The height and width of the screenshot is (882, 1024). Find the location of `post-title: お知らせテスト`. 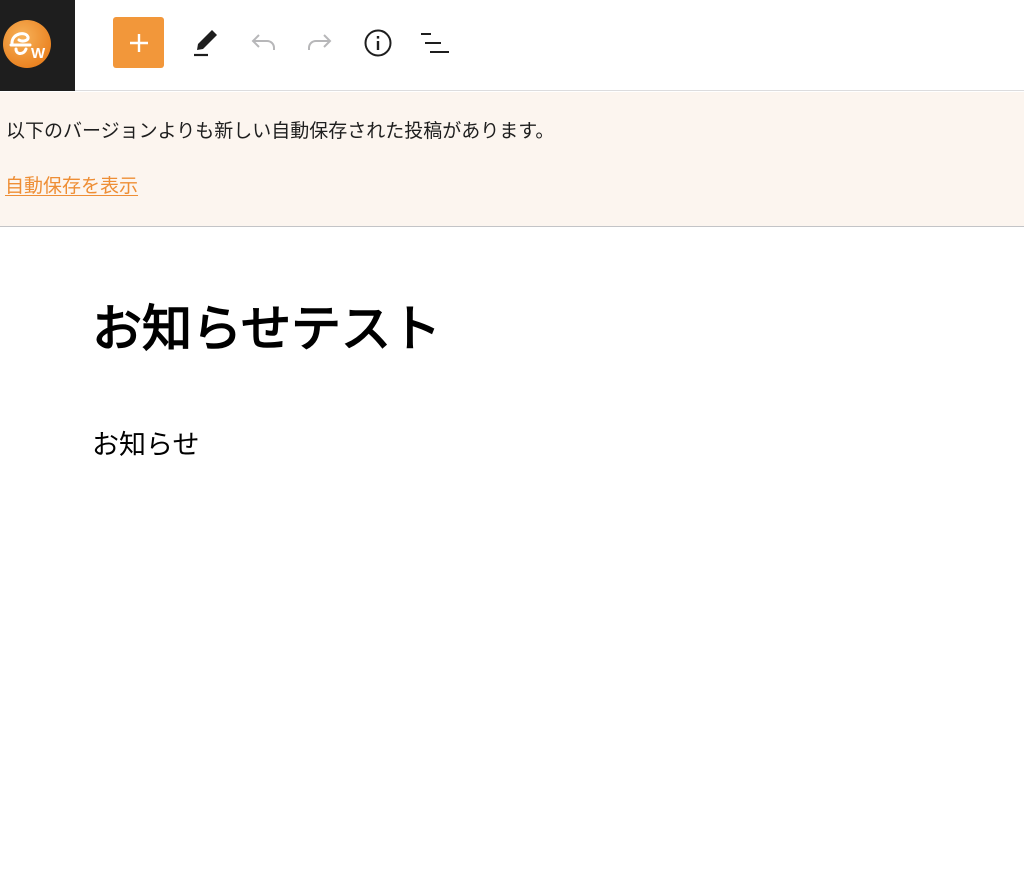

post-title: お知らせテスト is located at coordinates (266, 329).